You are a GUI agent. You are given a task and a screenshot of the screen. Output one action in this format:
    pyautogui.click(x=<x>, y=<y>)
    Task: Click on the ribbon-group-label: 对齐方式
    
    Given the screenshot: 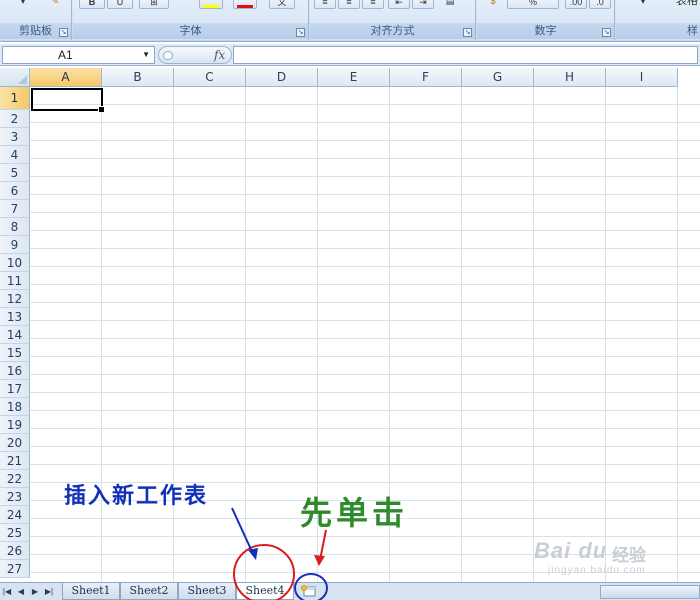 What is the action you would take?
    pyautogui.click(x=392, y=31)
    